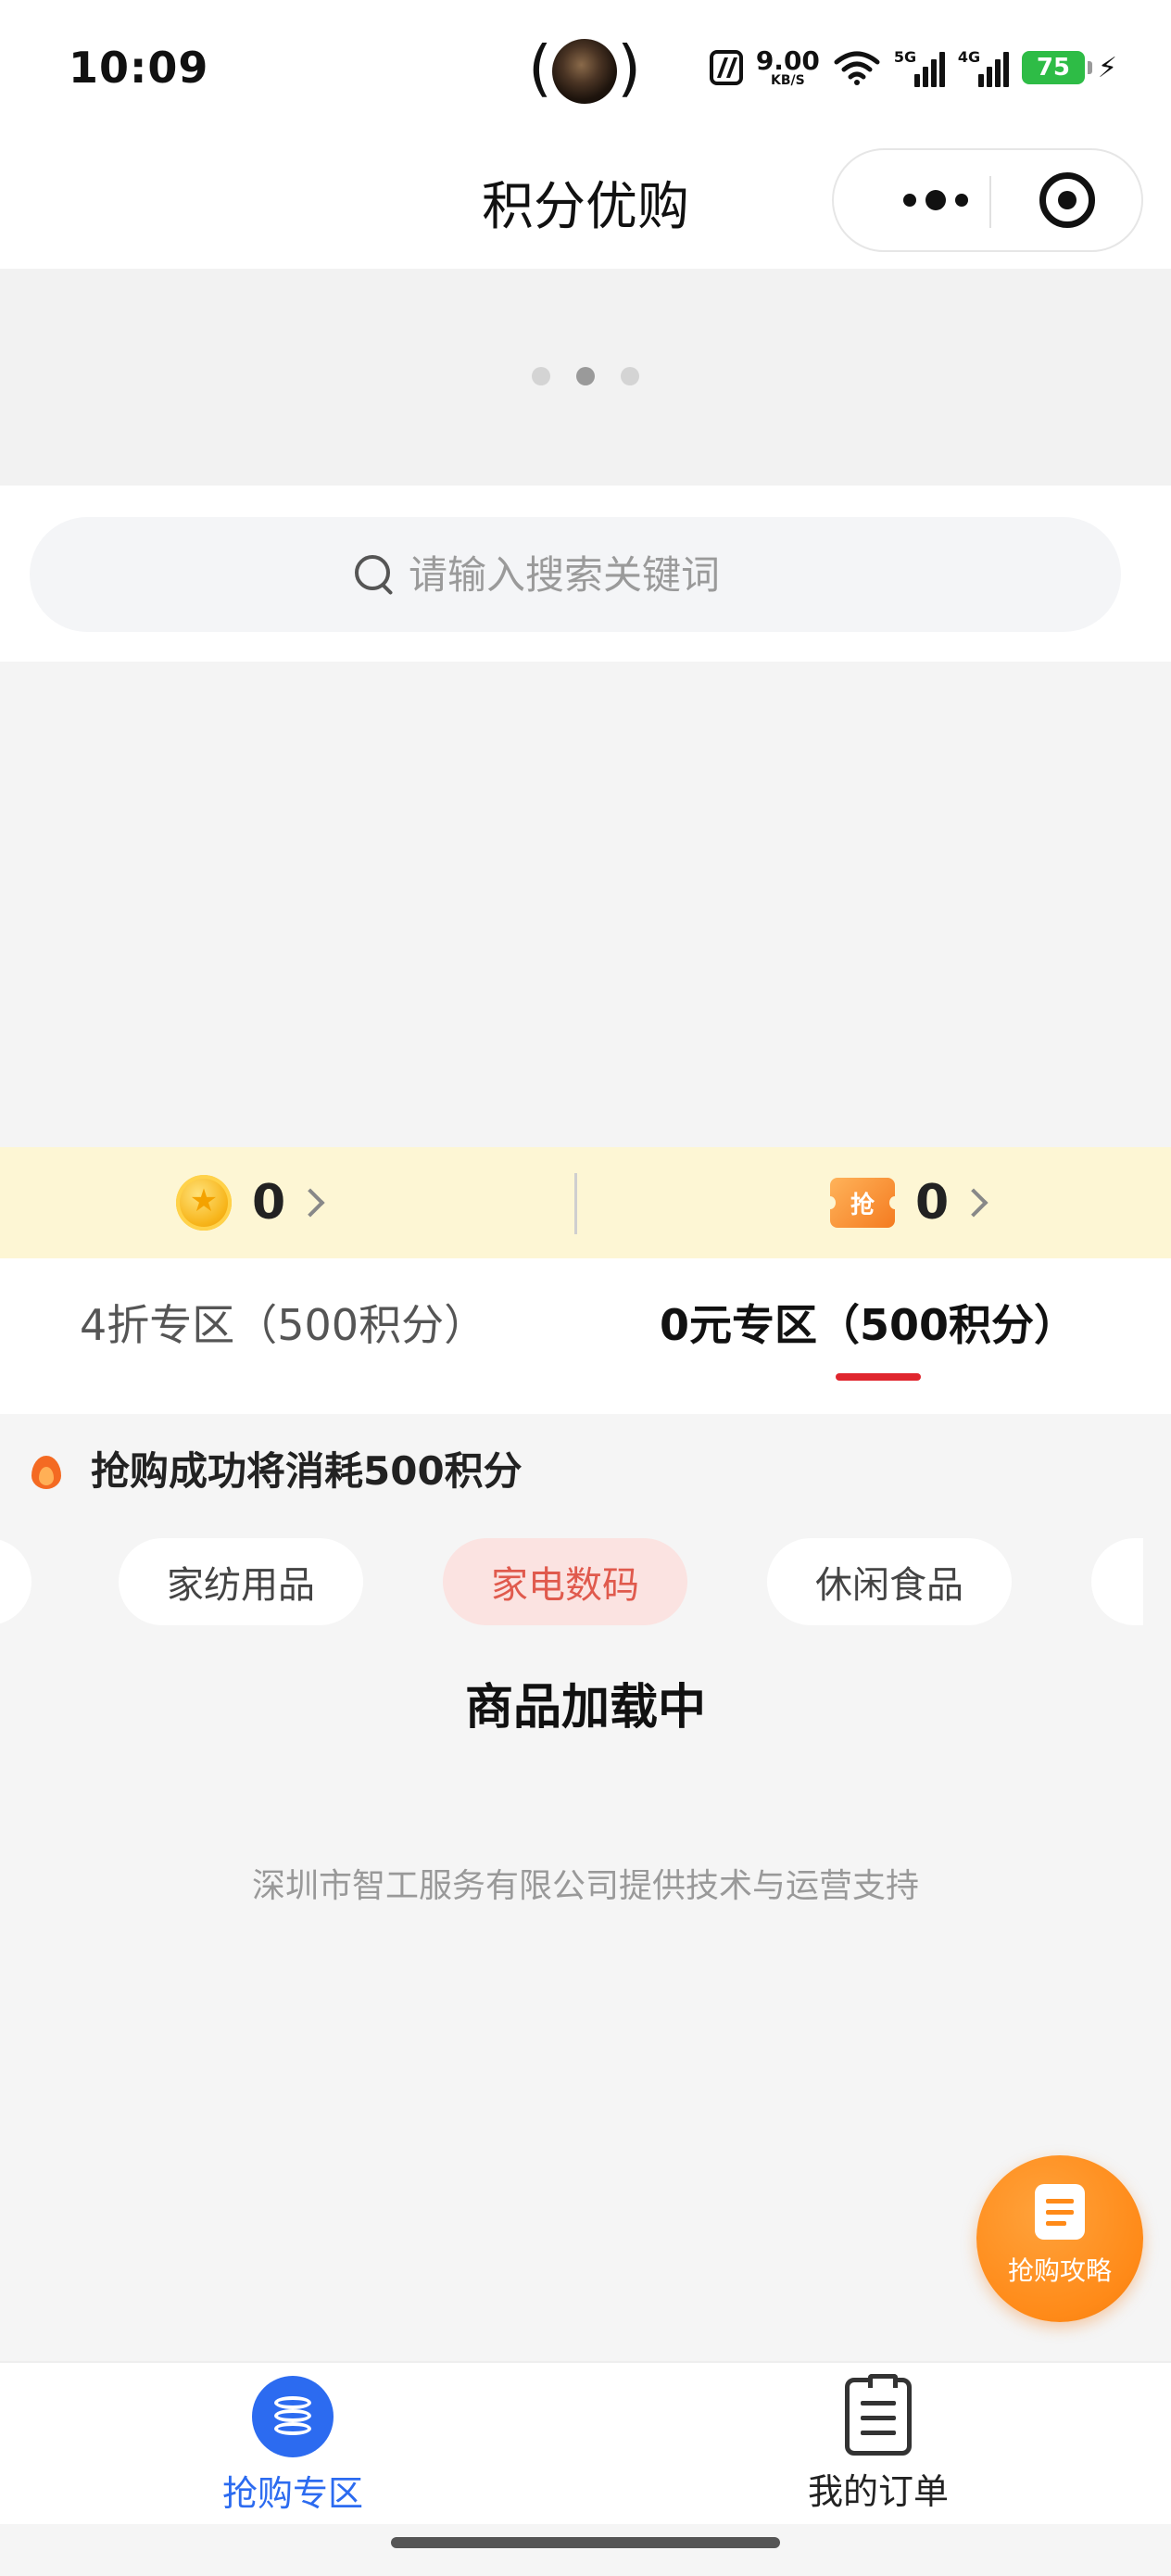  I want to click on search-icon, so click(374, 574).